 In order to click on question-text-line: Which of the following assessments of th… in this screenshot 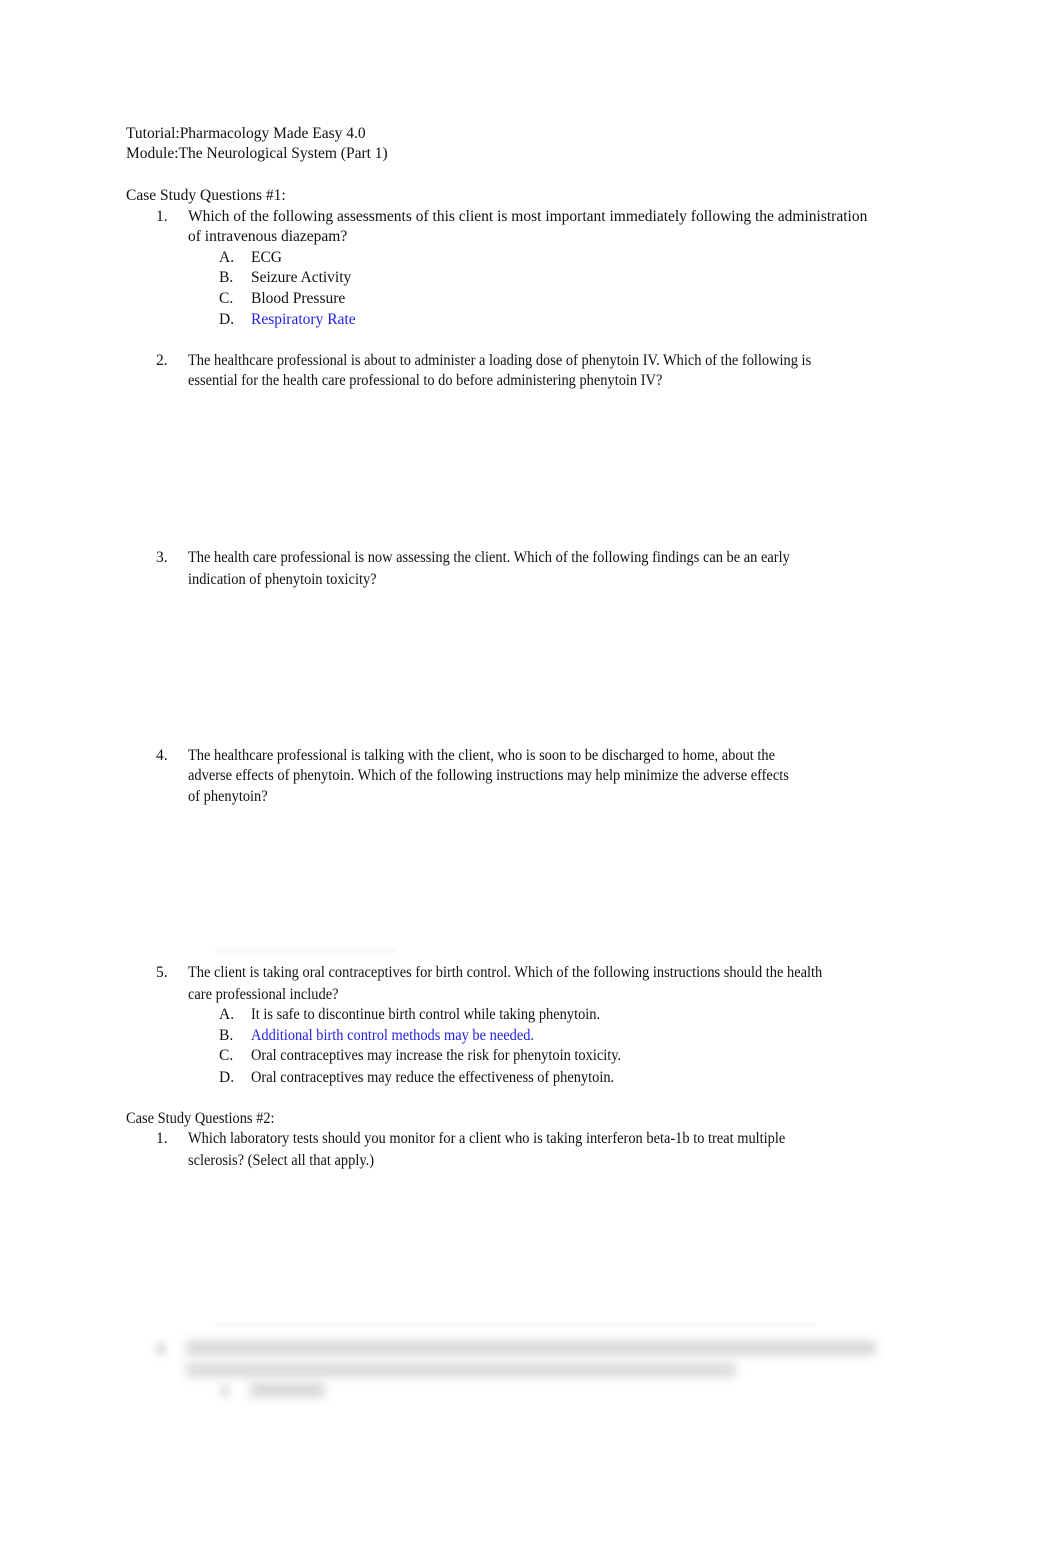, I will do `click(528, 216)`.